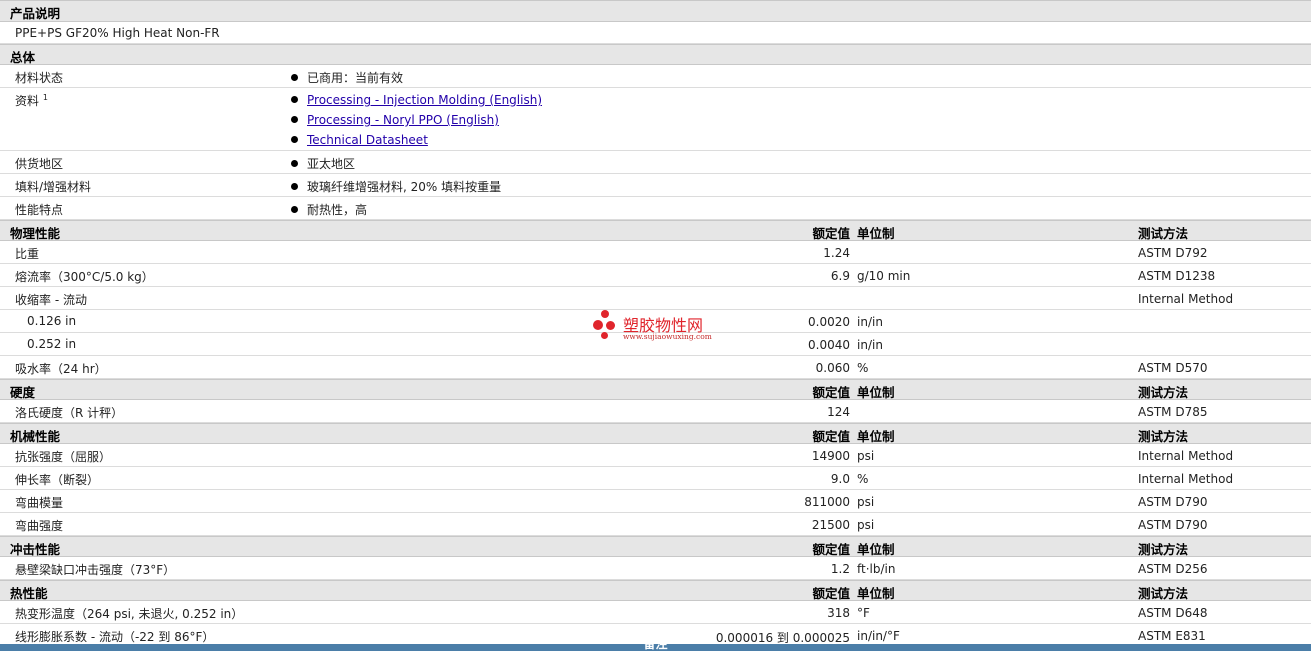 The width and height of the screenshot is (1311, 651). What do you see at coordinates (655, 298) in the screenshot?
I see `property-row: 收缩率 - 流动 Internal Method` at bounding box center [655, 298].